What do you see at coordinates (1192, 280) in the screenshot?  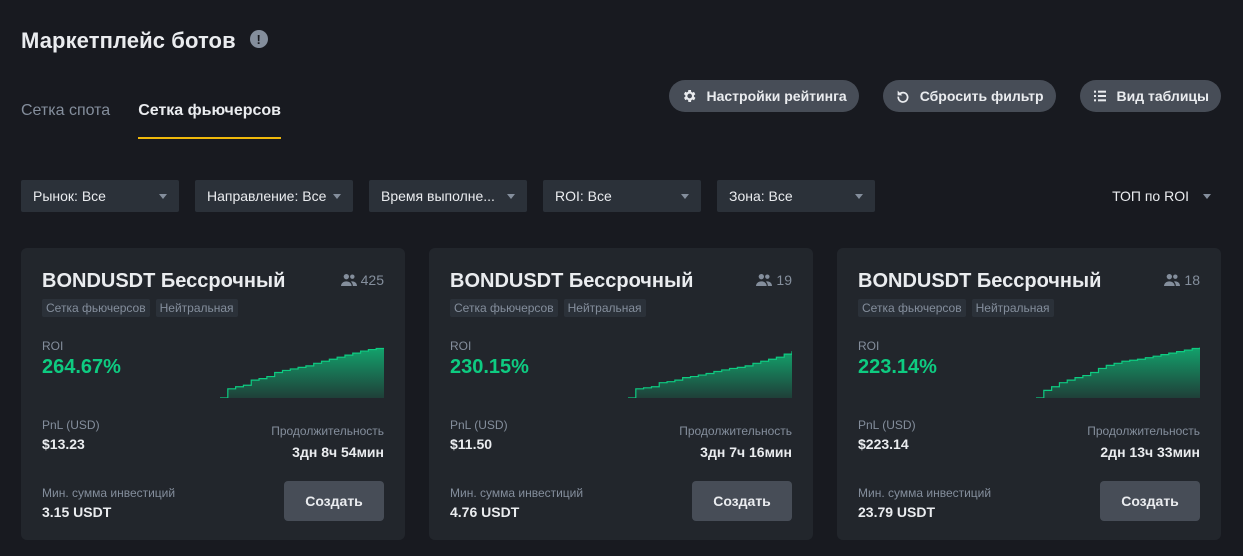 I see `followers-value: 18` at bounding box center [1192, 280].